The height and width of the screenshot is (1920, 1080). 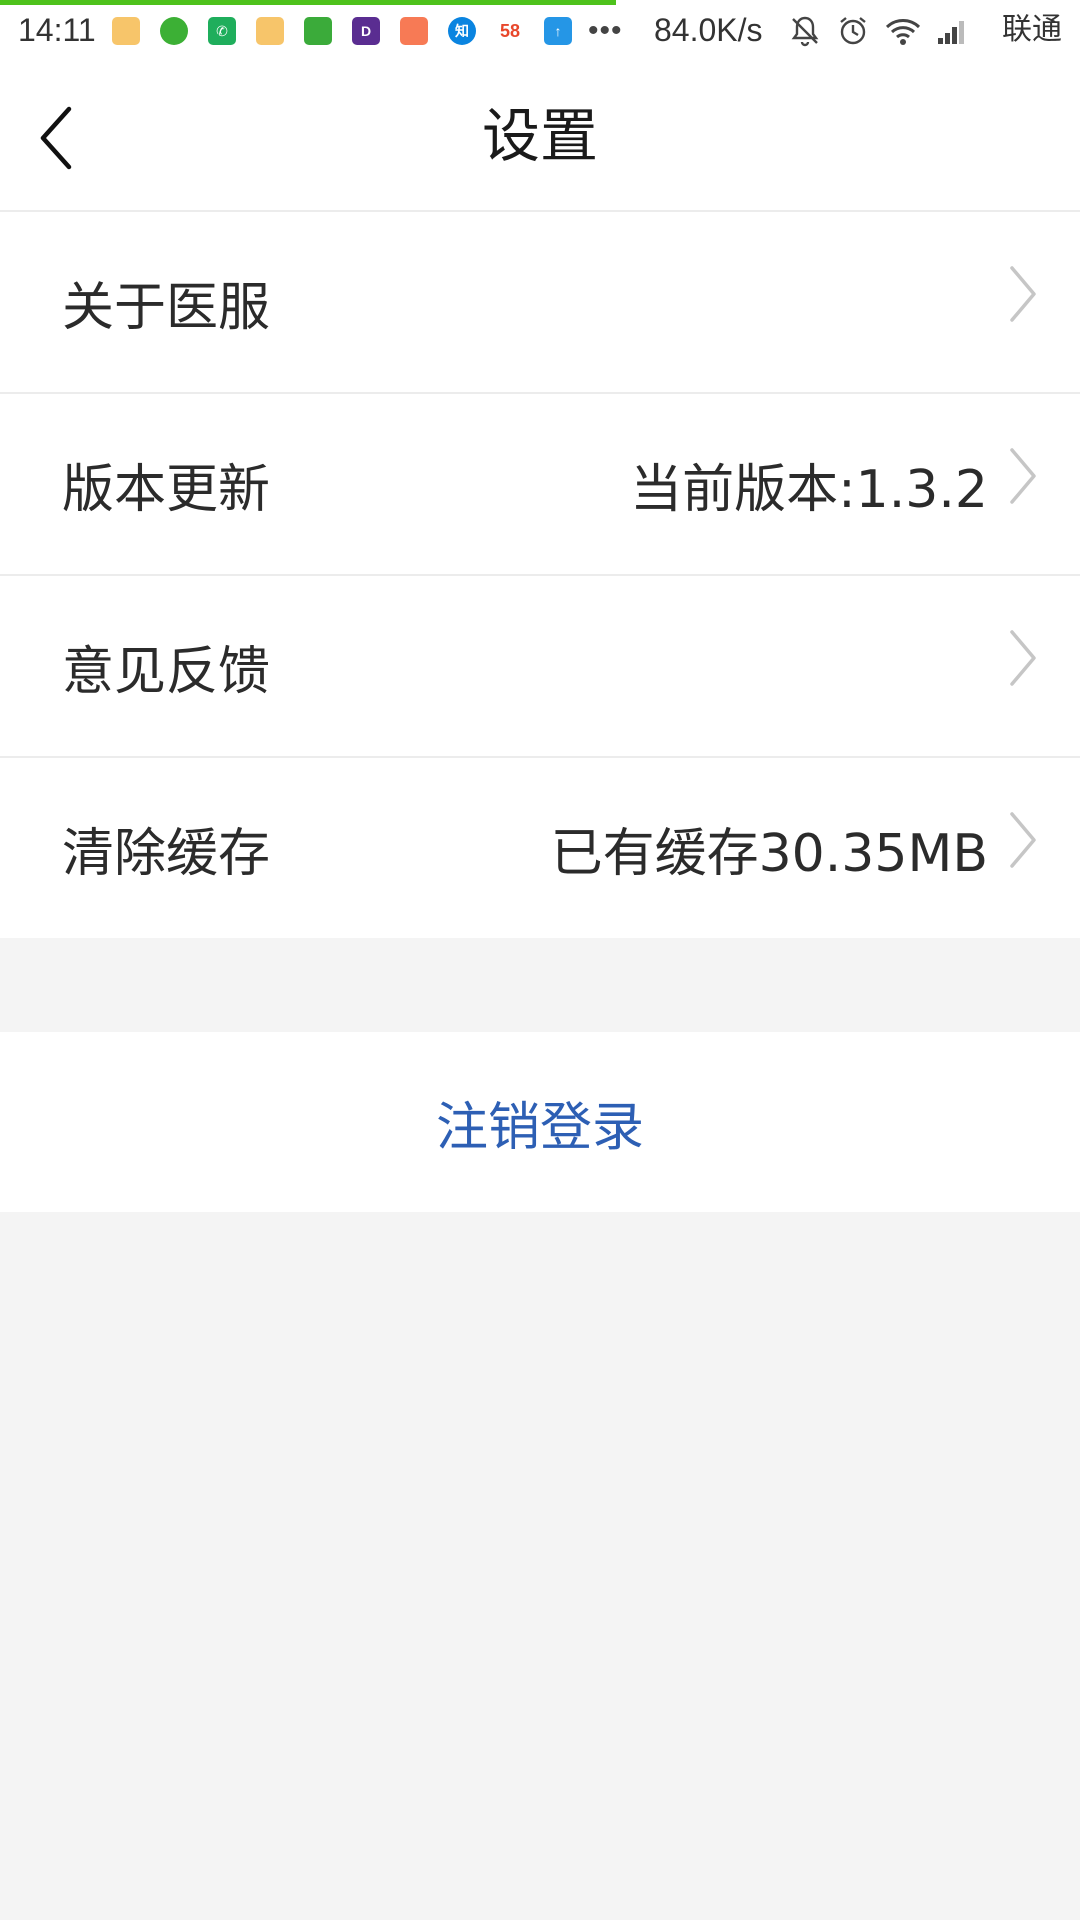 I want to click on upload-icon-glyph: ↑, so click(x=558, y=31).